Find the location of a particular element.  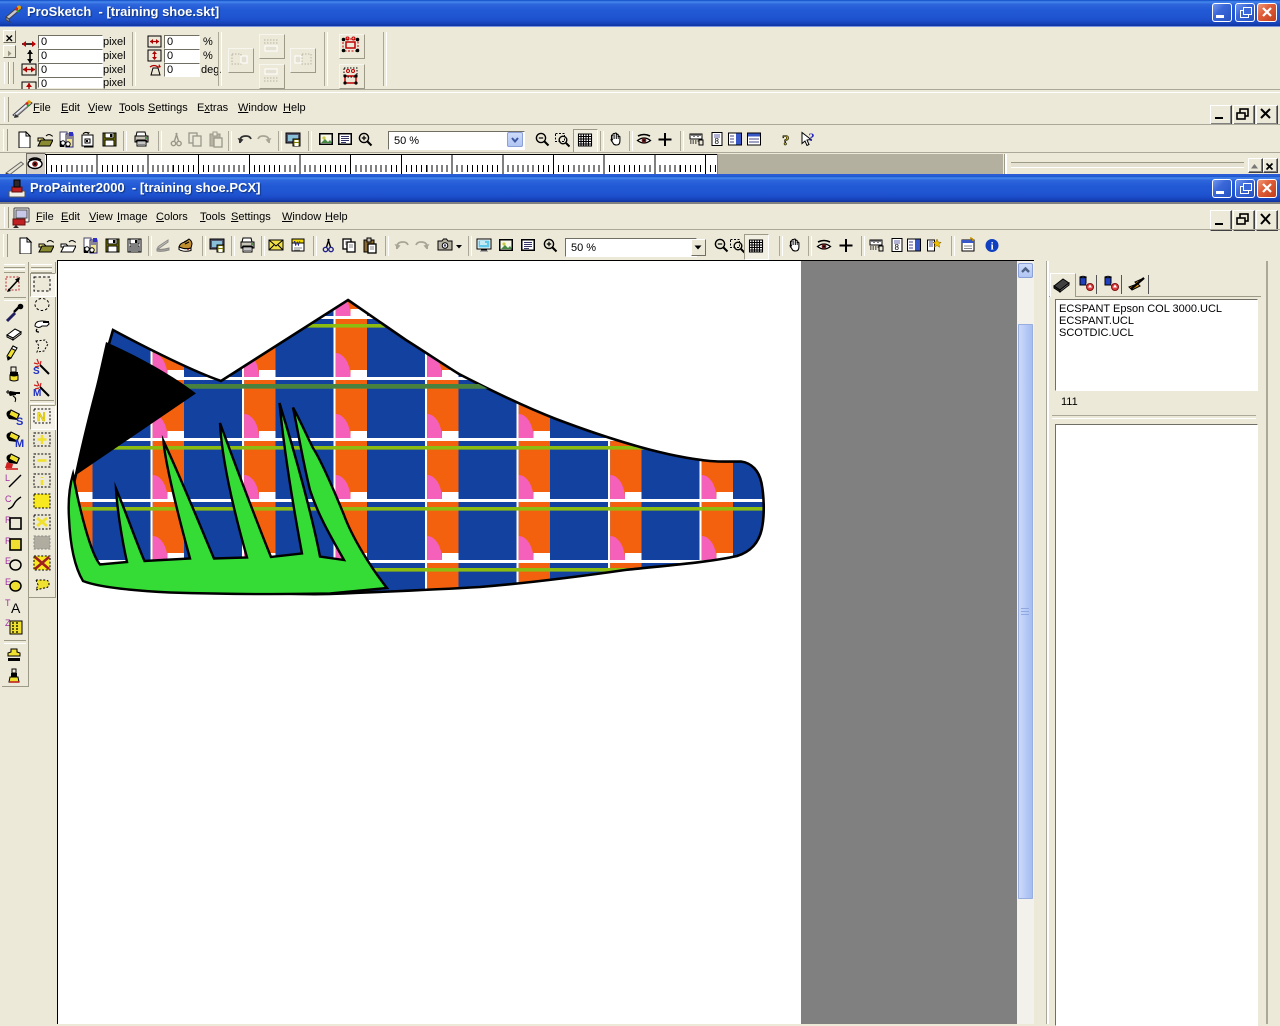

svg-text: i is located at coordinates (992, 247).